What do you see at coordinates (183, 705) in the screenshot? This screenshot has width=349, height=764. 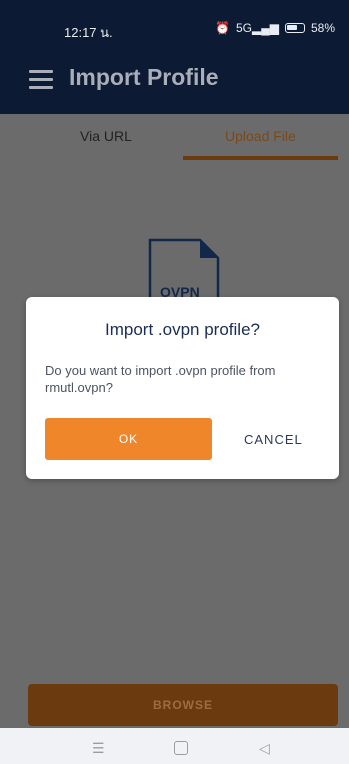 I see `browse-button: BROWSE` at bounding box center [183, 705].